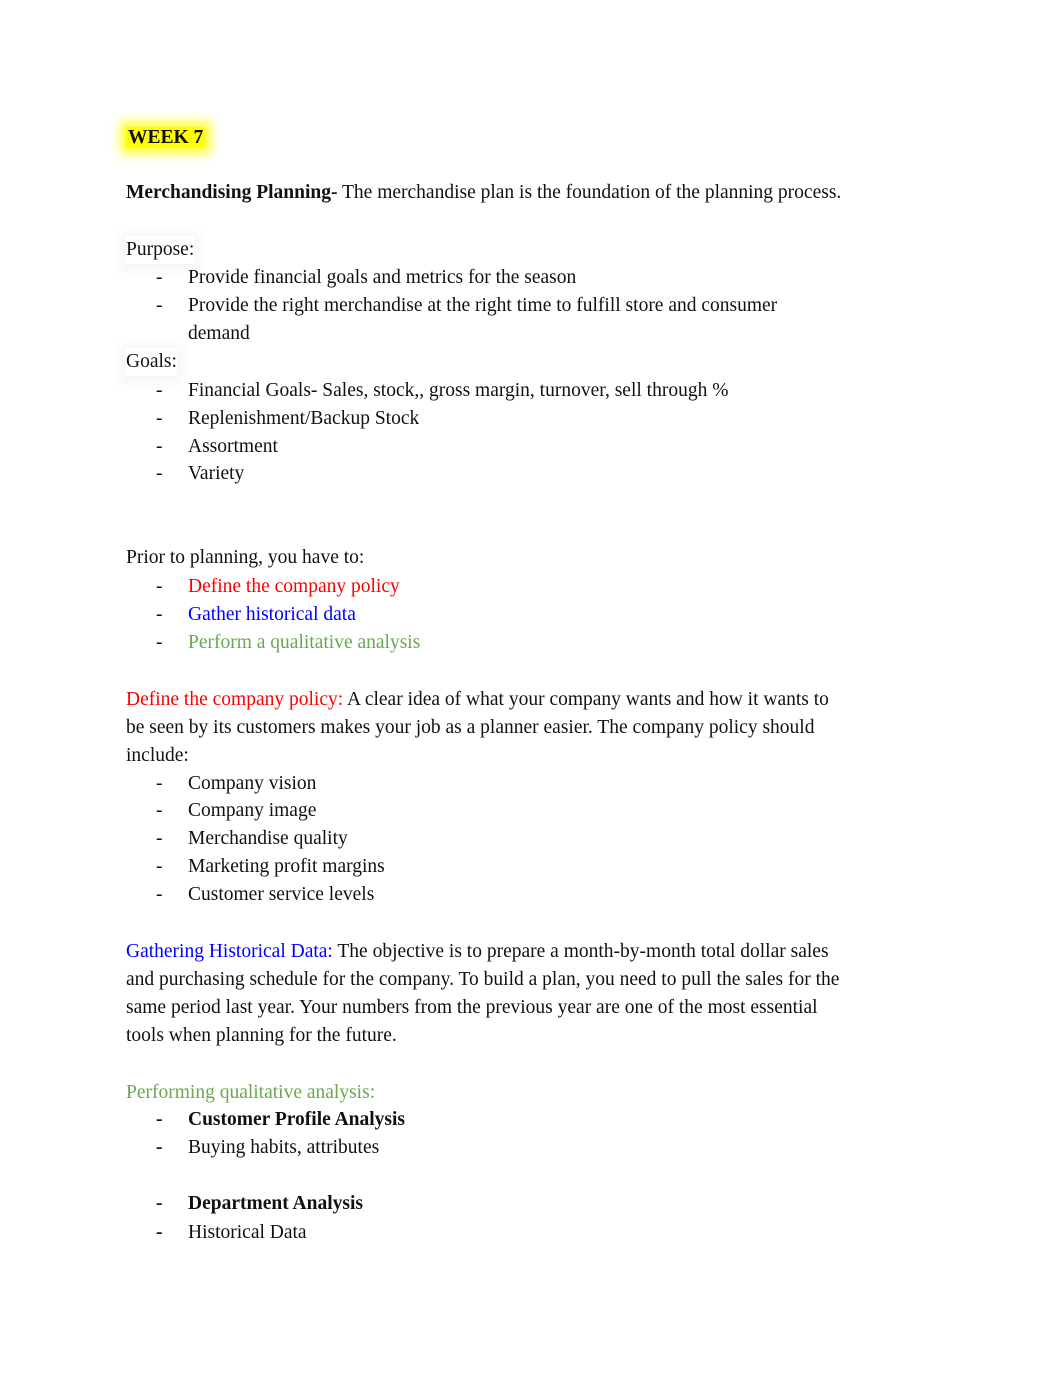 This screenshot has width=1062, height=1377. I want to click on qualitative-heading: Performing qualitative analysis:, so click(251, 1092).